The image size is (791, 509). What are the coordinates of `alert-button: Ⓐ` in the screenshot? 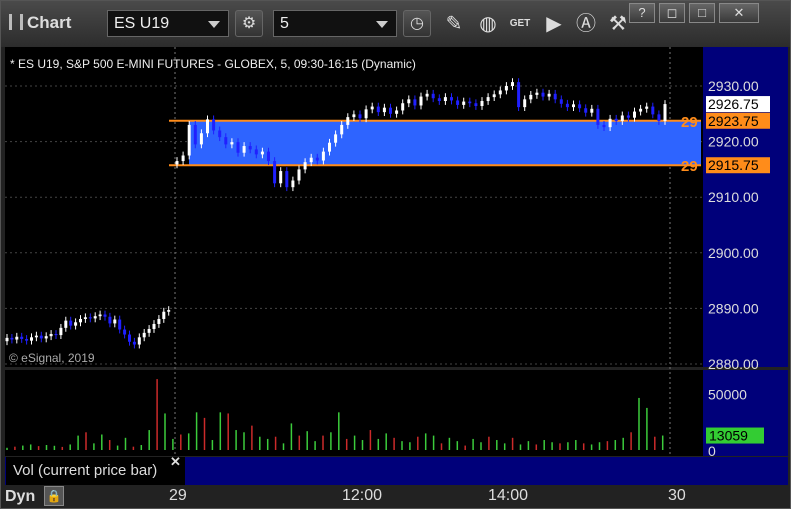 It's located at (586, 24).